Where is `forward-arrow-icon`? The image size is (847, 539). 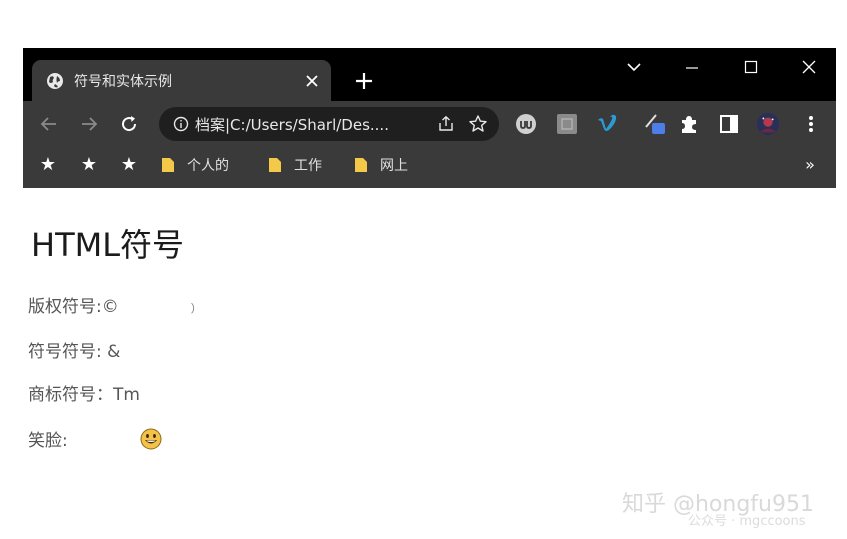
forward-arrow-icon is located at coordinates (89, 124).